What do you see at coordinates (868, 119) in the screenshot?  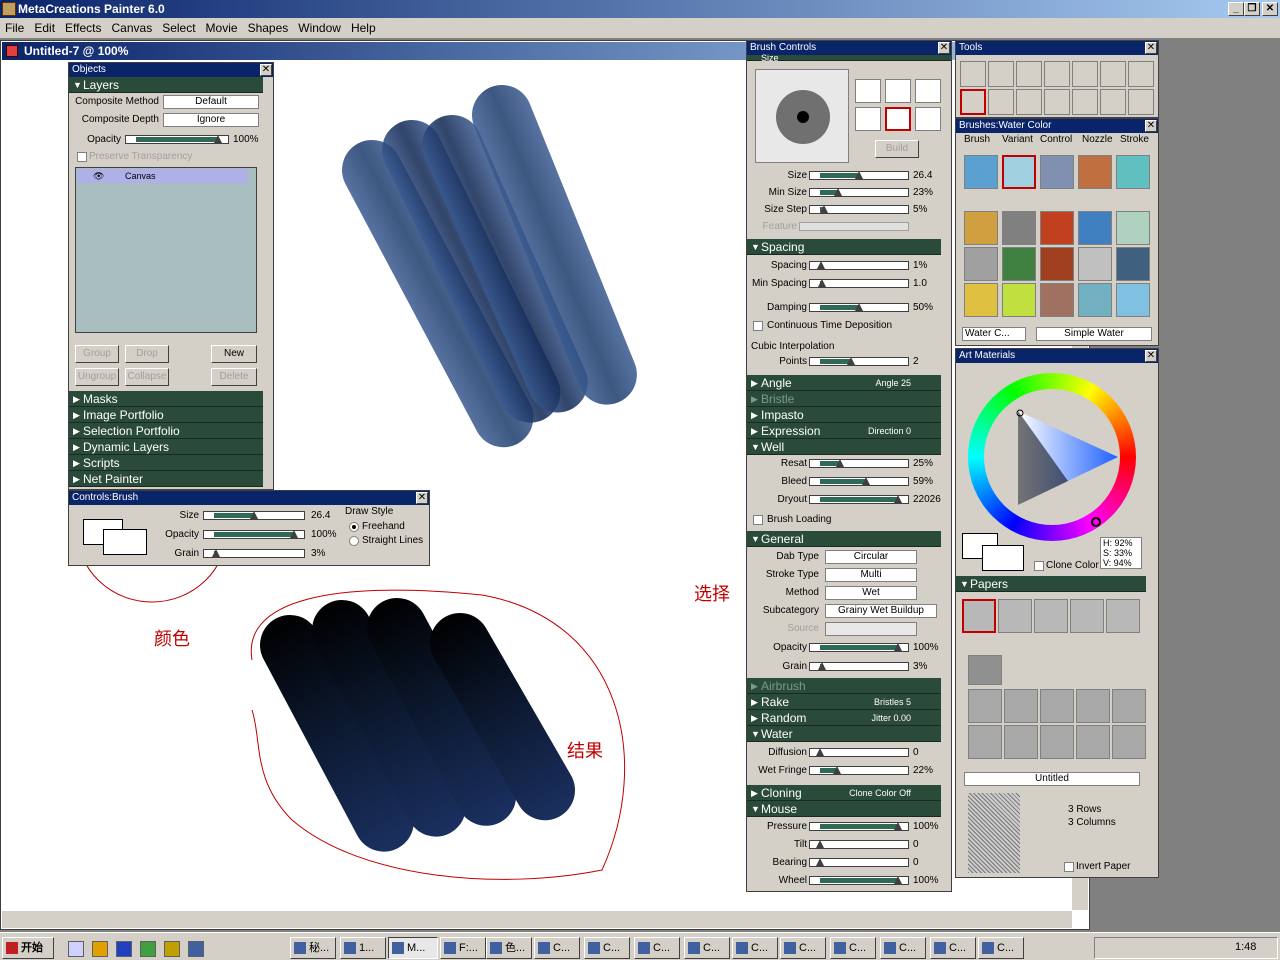 I see `profile-4-icon` at bounding box center [868, 119].